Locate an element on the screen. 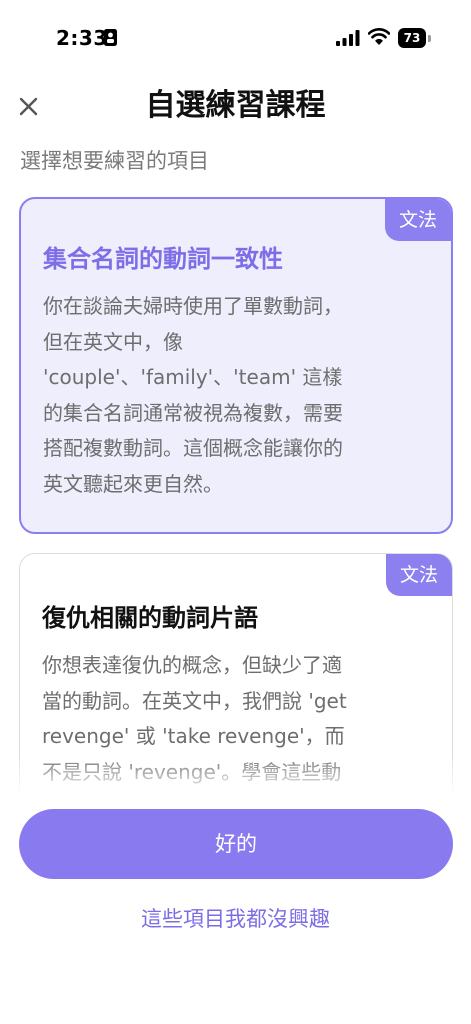 The height and width of the screenshot is (1024, 471). battery-icon: 73 is located at coordinates (415, 38).